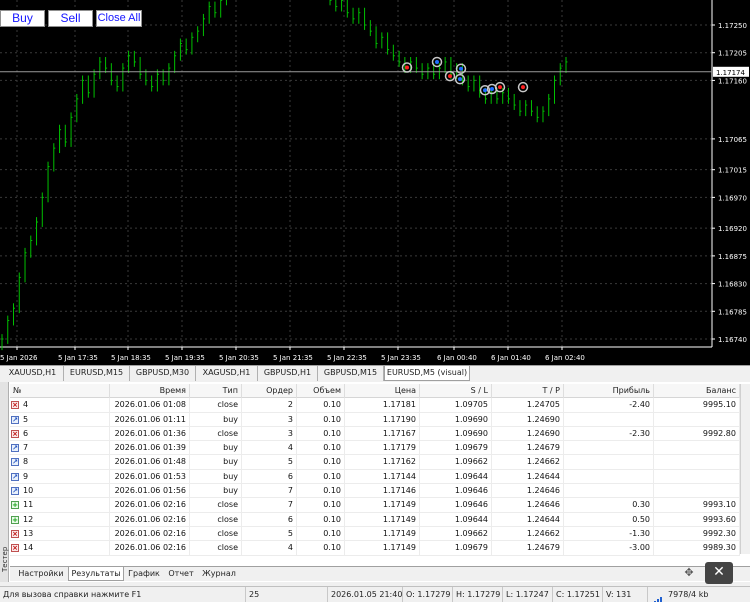 The width and height of the screenshot is (750, 602). I want to click on symbol-tab: XAGUSD,H1, so click(227, 373).